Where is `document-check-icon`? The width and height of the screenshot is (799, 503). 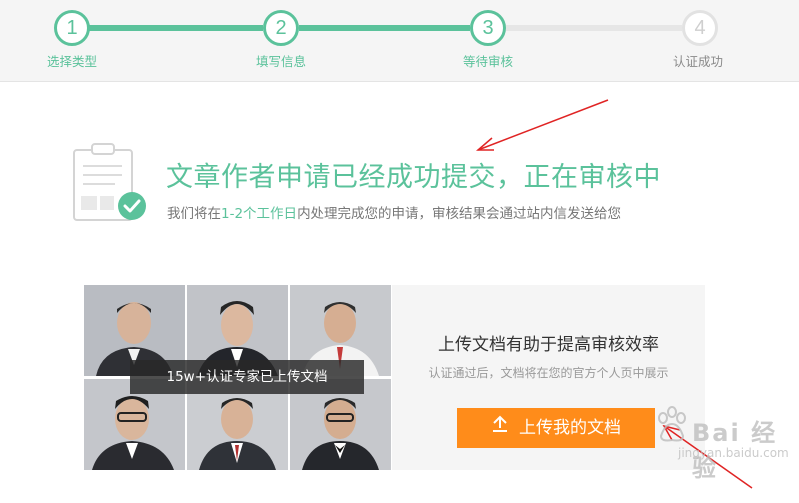 document-check-icon is located at coordinates (110, 182).